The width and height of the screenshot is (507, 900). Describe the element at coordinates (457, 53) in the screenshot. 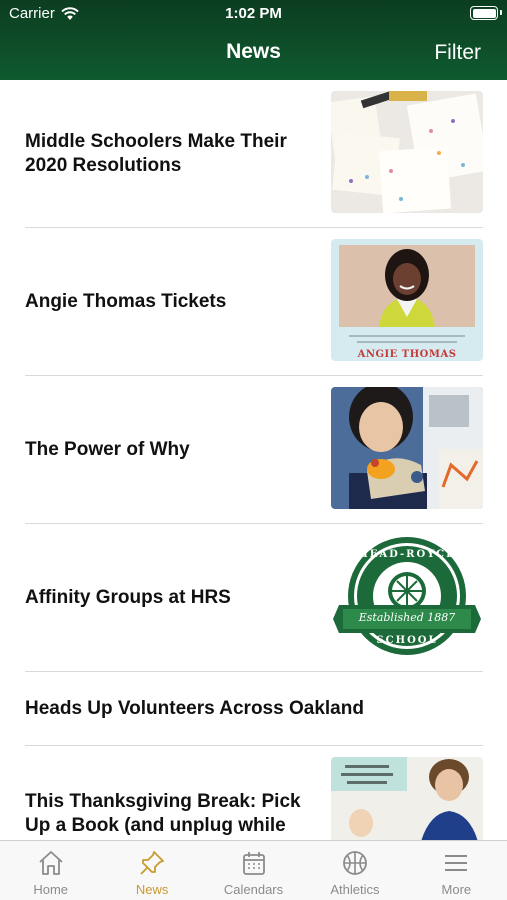

I see `filter-button: Filter` at that location.